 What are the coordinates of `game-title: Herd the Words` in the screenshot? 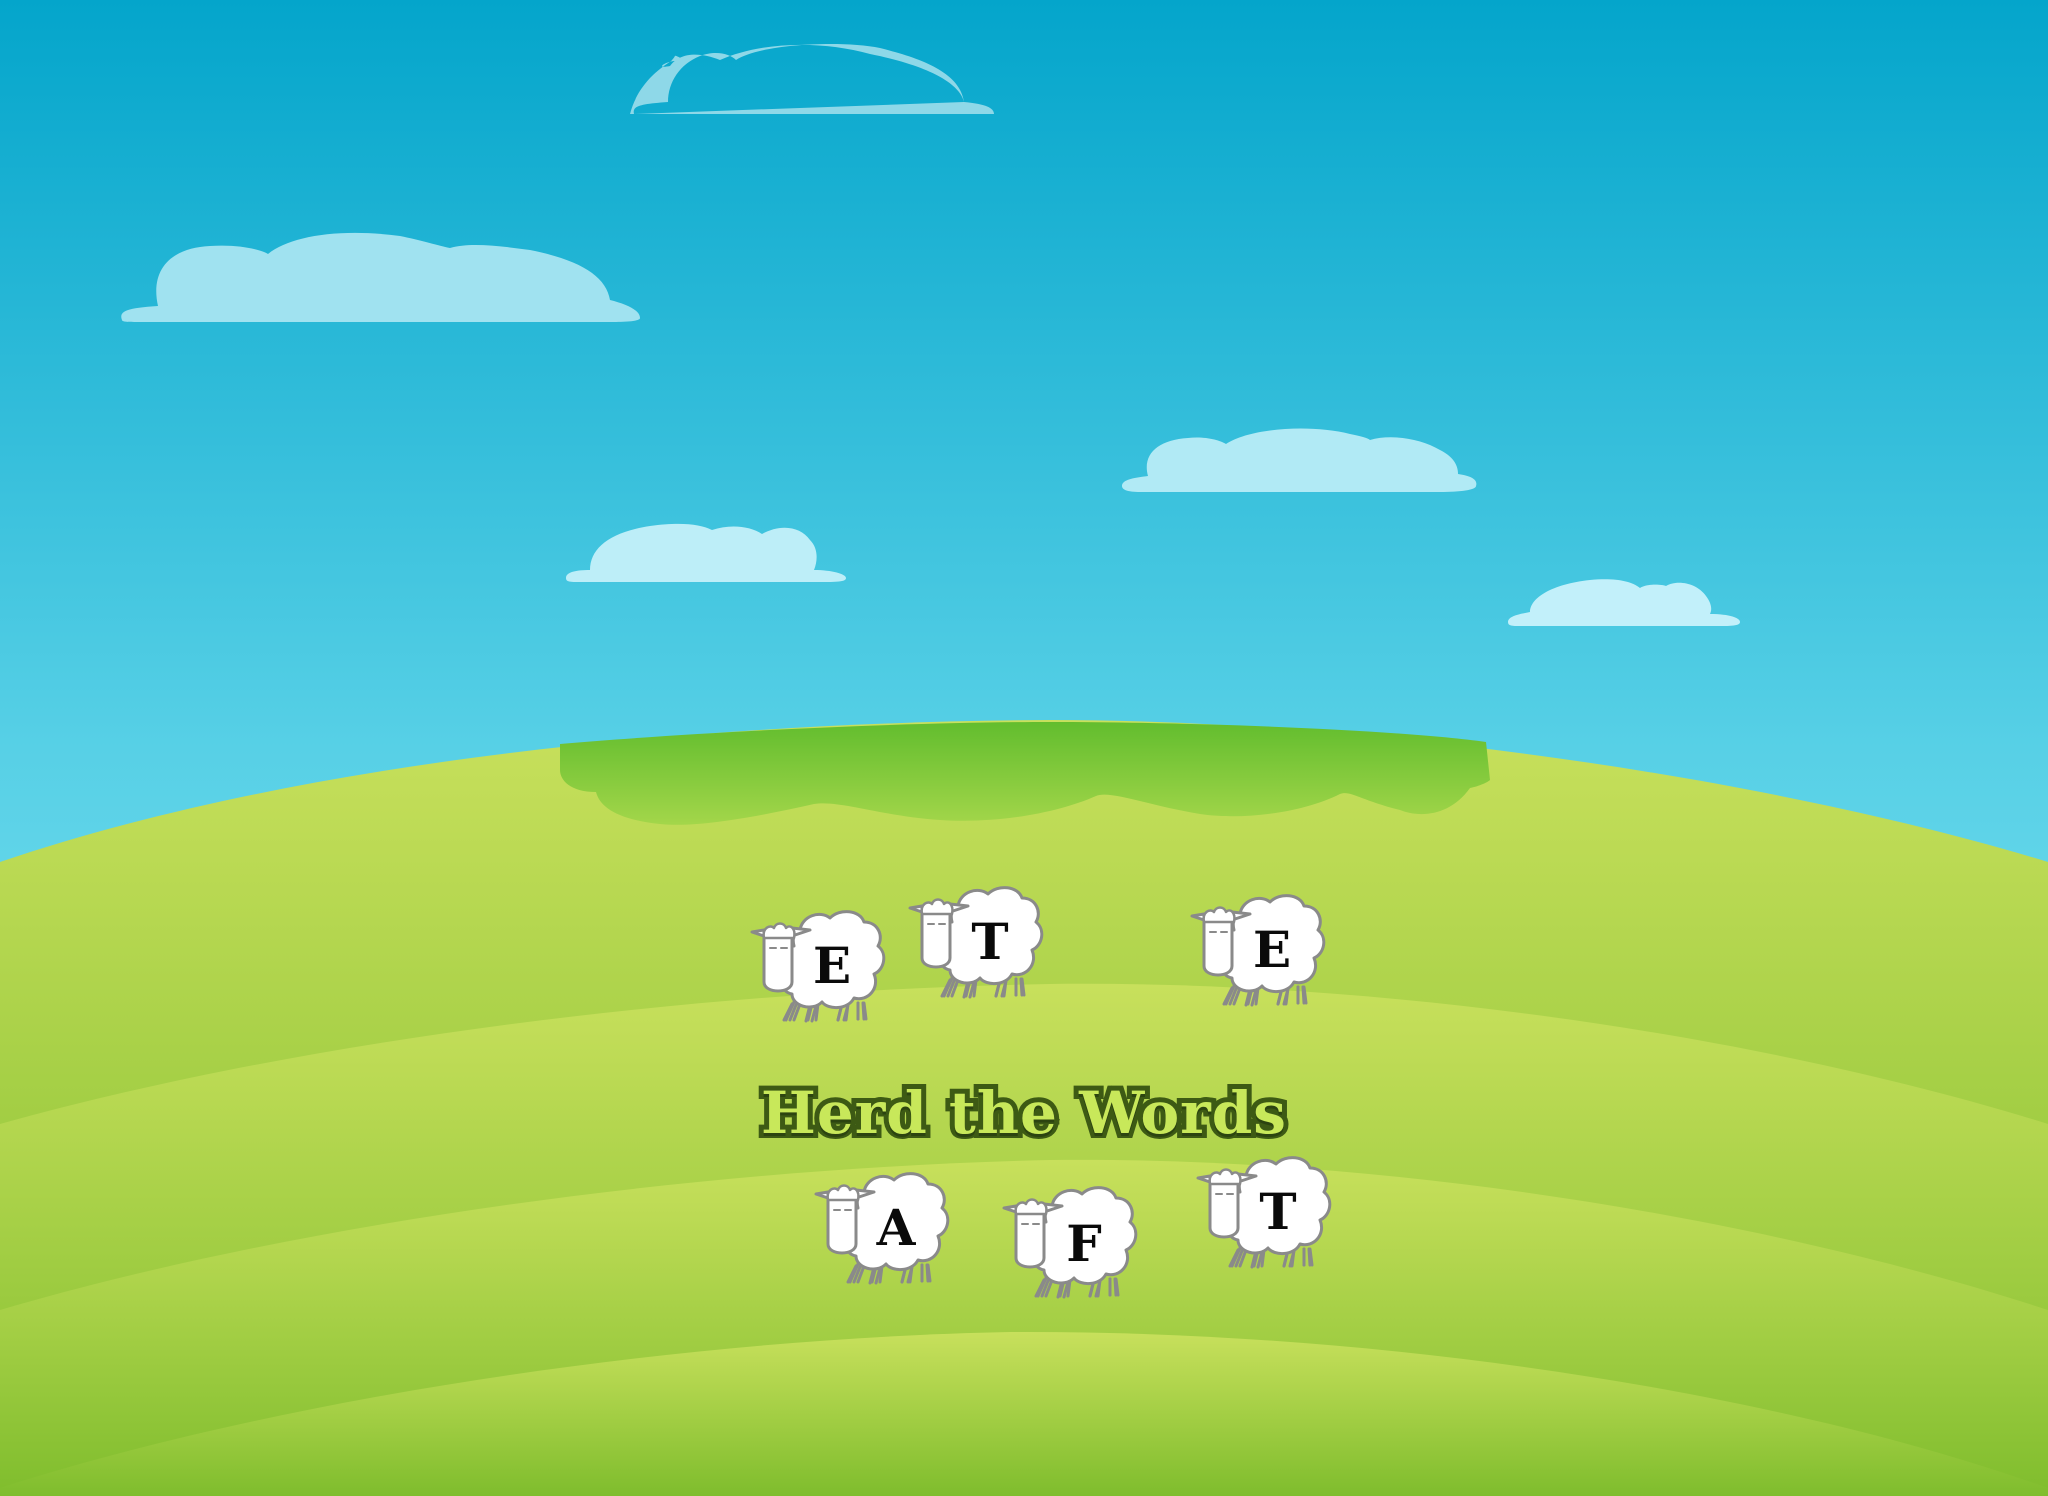 It's located at (1023, 1113).